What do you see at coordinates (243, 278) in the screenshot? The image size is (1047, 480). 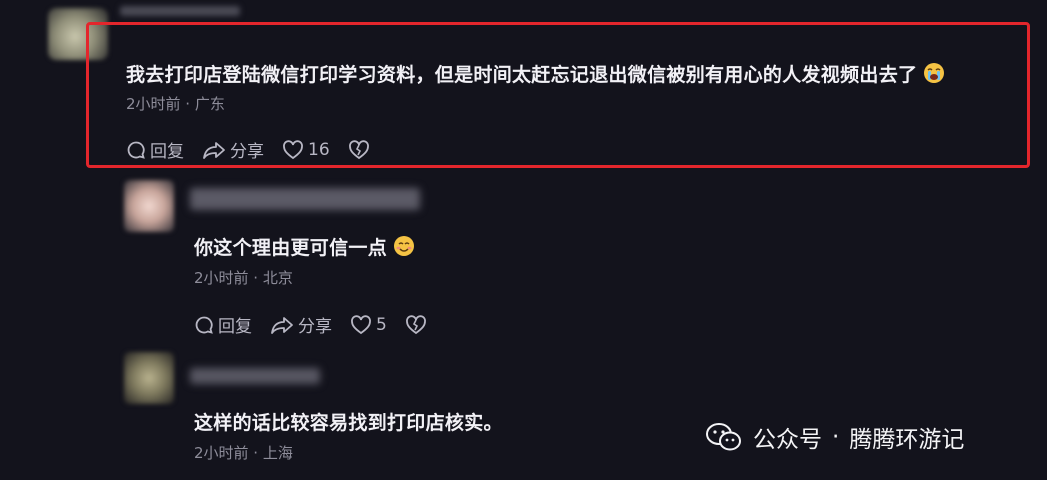 I see `comment-meta: 2小时前 · 北京` at bounding box center [243, 278].